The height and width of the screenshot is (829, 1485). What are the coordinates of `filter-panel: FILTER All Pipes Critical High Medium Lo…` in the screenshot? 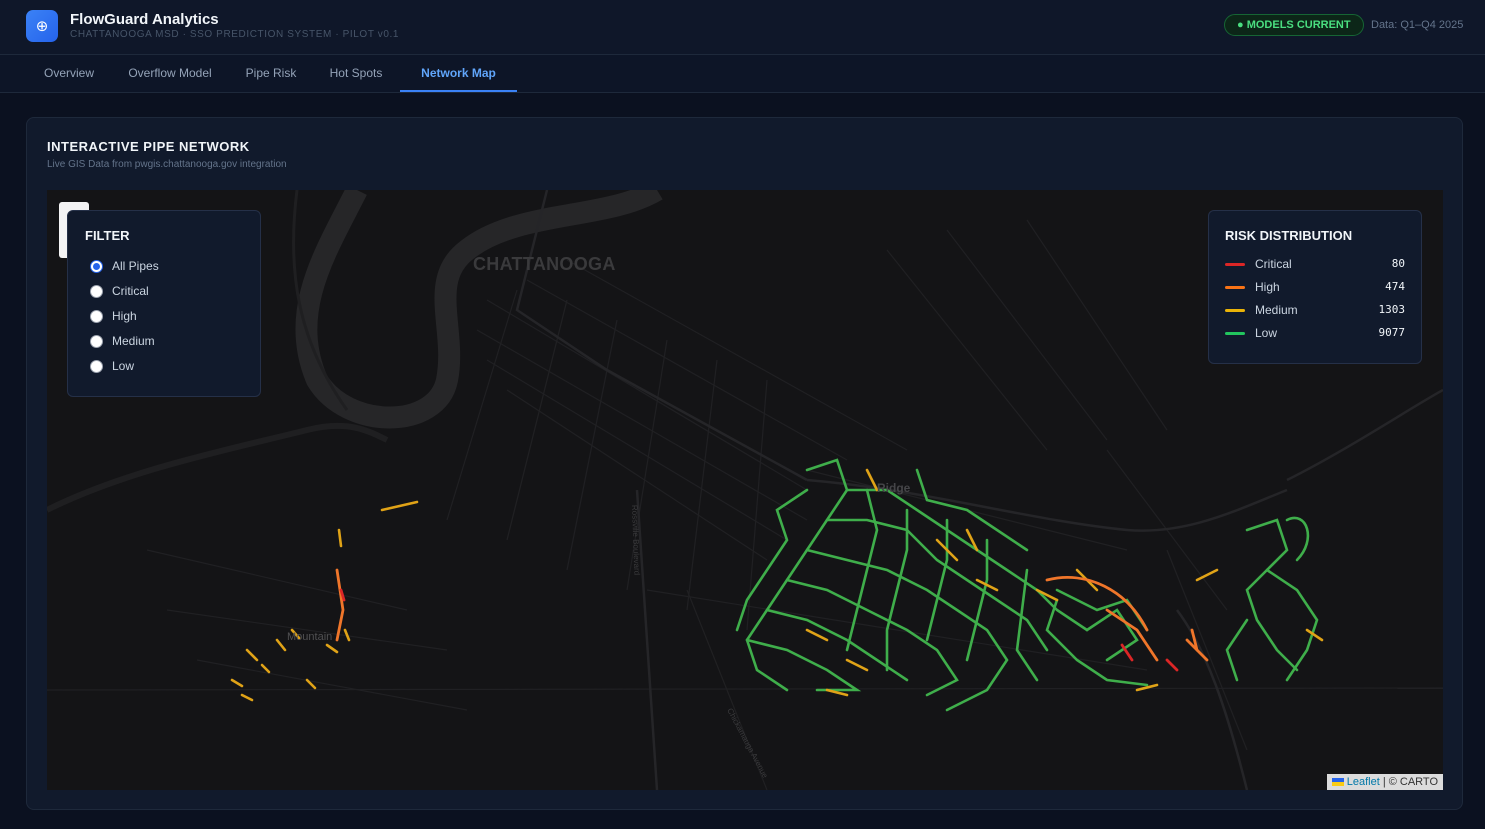 It's located at (164, 303).